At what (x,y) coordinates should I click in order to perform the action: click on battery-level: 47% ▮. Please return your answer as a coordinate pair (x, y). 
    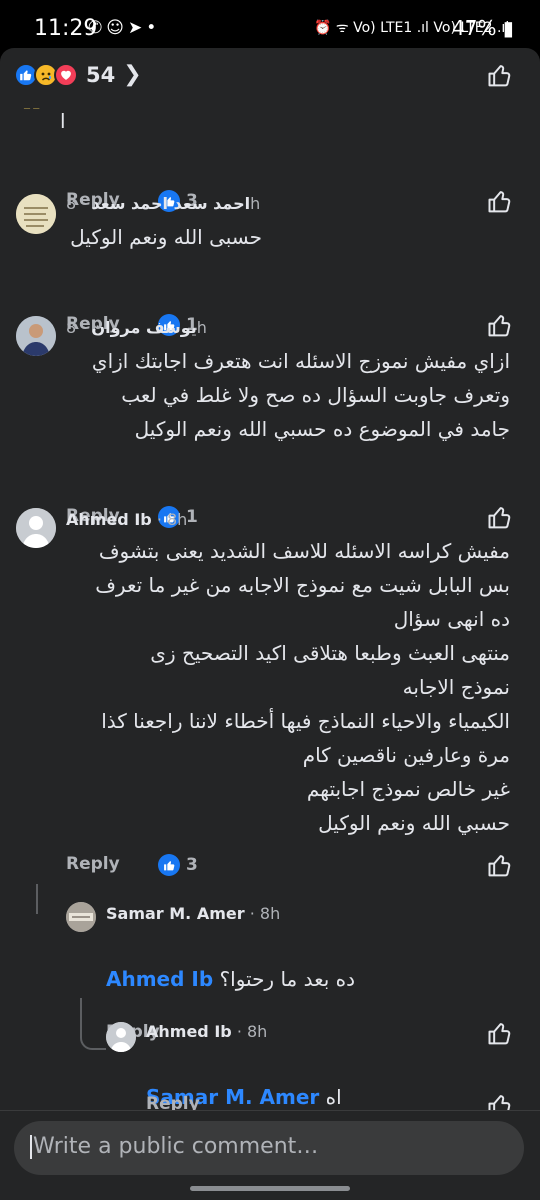
    Looking at the image, I should click on (483, 28).